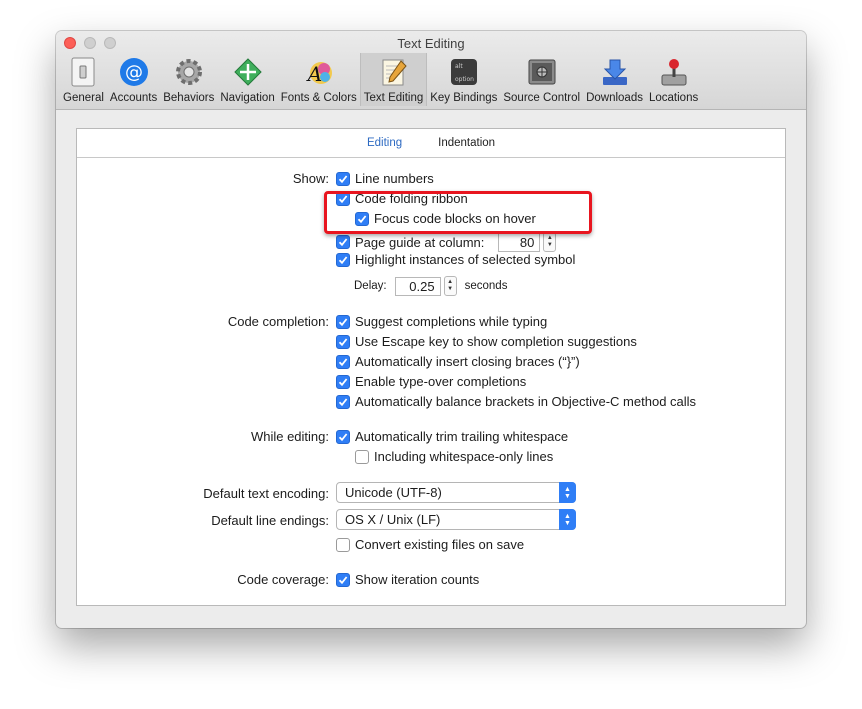  I want to click on checkbox-label: Show iteration counts, so click(417, 579).